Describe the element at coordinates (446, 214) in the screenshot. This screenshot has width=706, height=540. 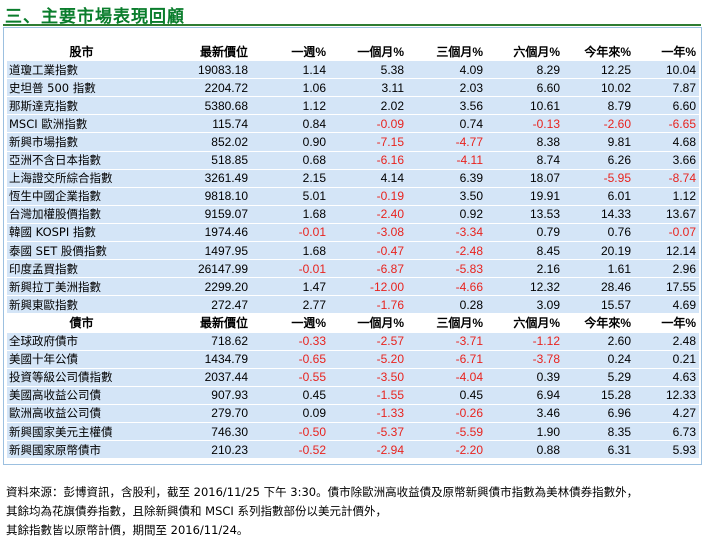
I see `stock-row-value: 0.92` at that location.